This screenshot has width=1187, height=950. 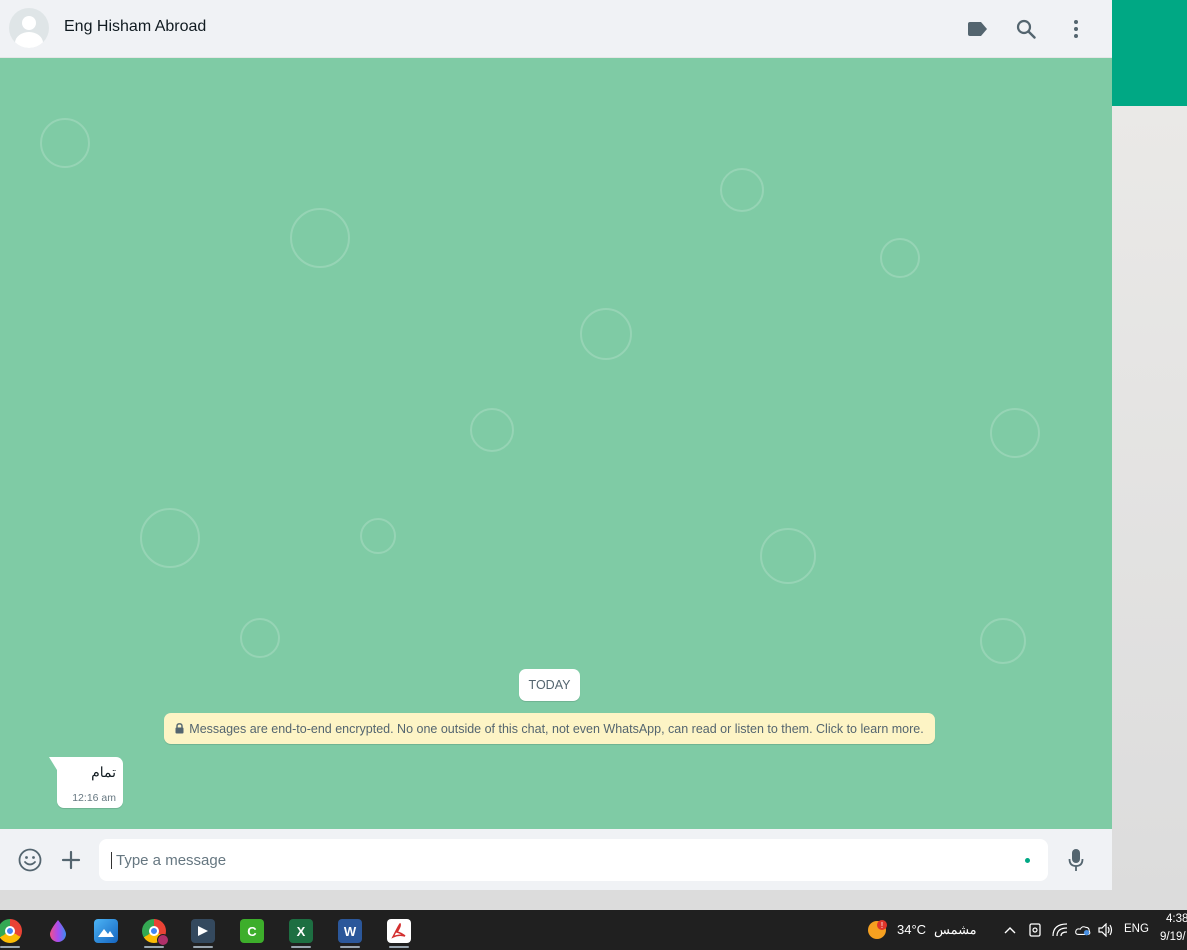 I want to click on taskbar-word: W, so click(x=350, y=931).